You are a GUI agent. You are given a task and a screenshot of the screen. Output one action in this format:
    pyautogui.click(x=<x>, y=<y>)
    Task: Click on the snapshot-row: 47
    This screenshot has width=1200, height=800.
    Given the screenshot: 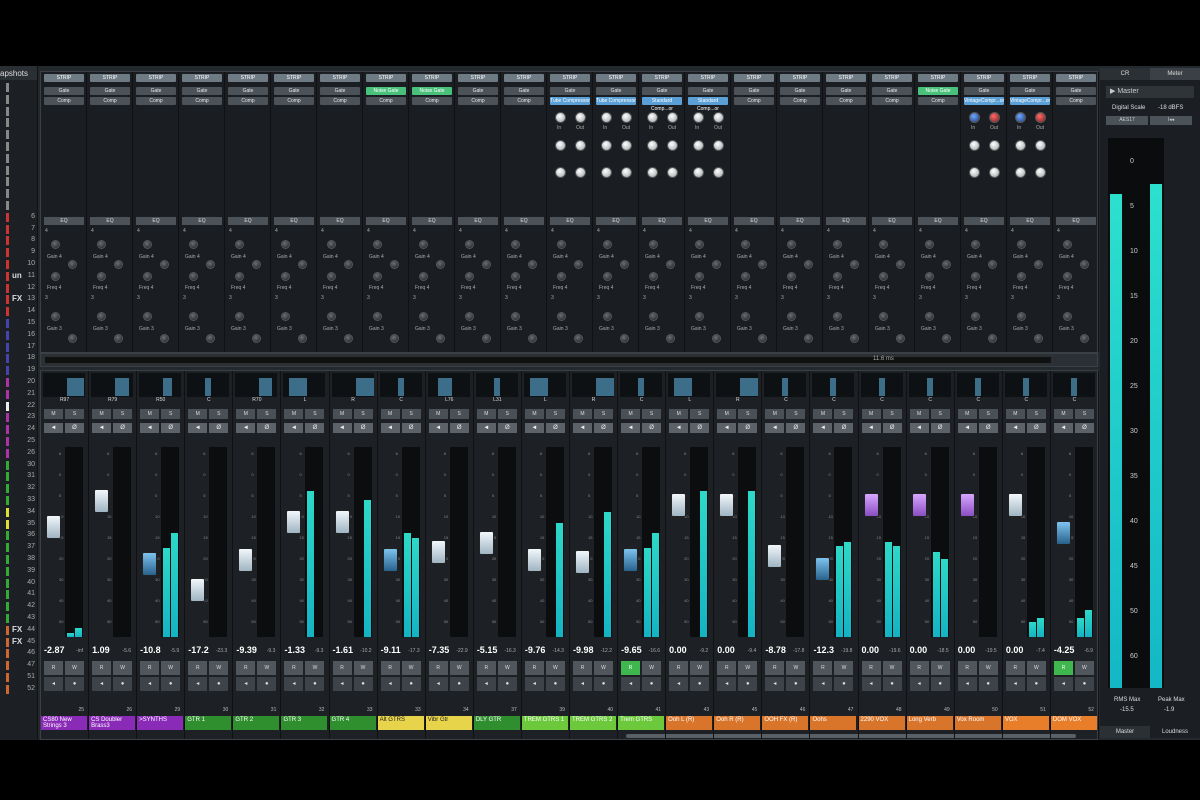 What is the action you would take?
    pyautogui.click(x=19, y=665)
    